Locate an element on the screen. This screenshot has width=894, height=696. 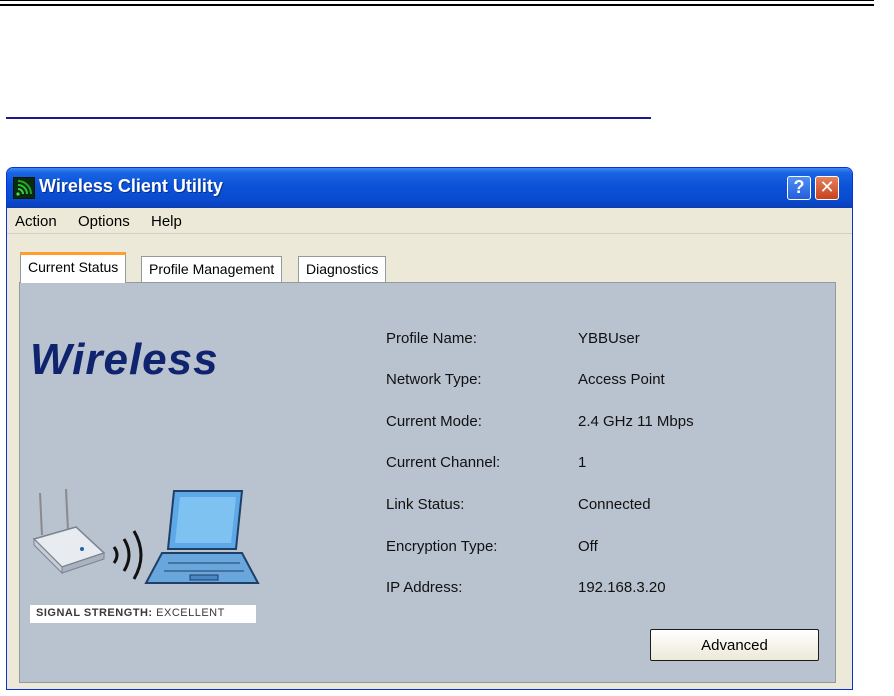
ip-address-value: 192.168.3.20 is located at coordinates (622, 587).